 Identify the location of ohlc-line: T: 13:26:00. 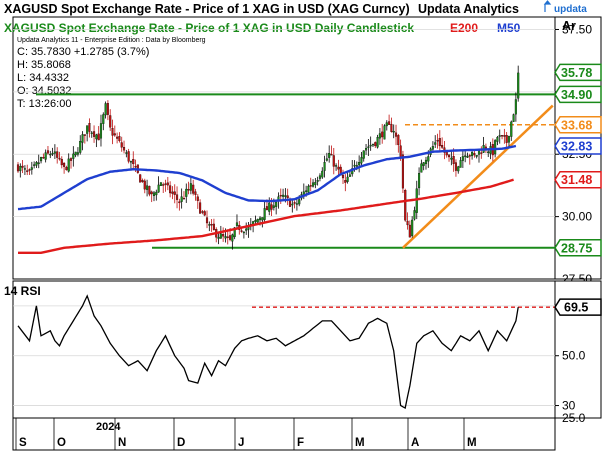
(44, 104).